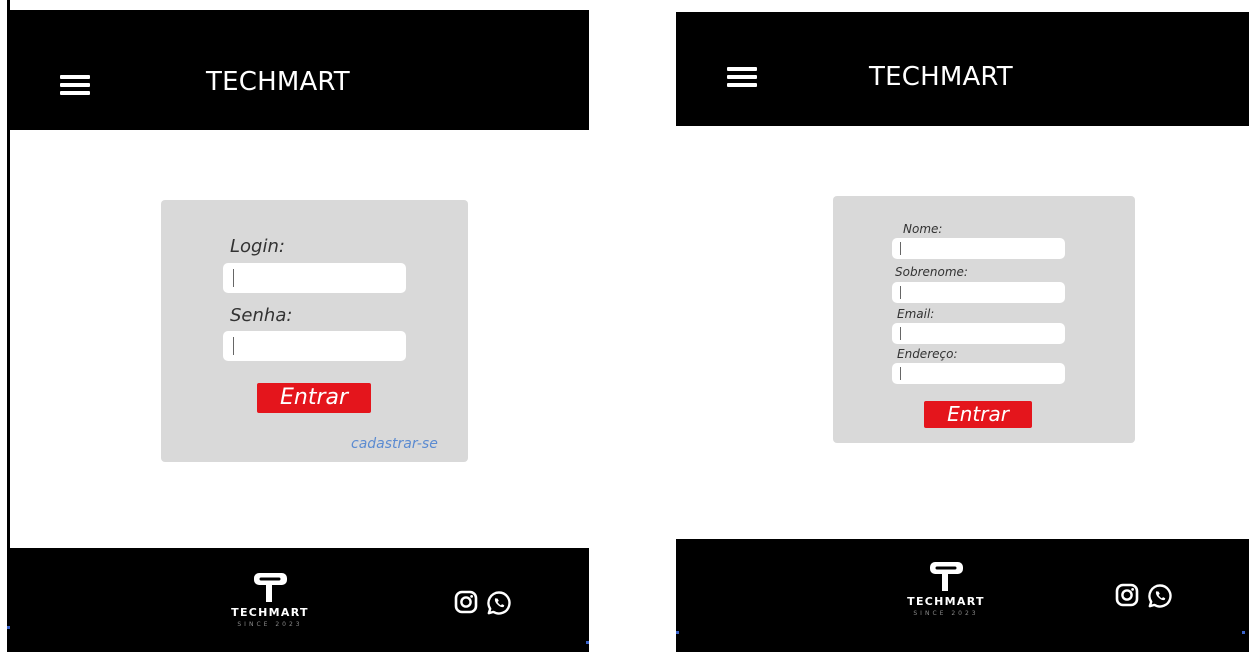  Describe the element at coordinates (931, 272) in the screenshot. I see `surname-label: Sobrenome:` at that location.